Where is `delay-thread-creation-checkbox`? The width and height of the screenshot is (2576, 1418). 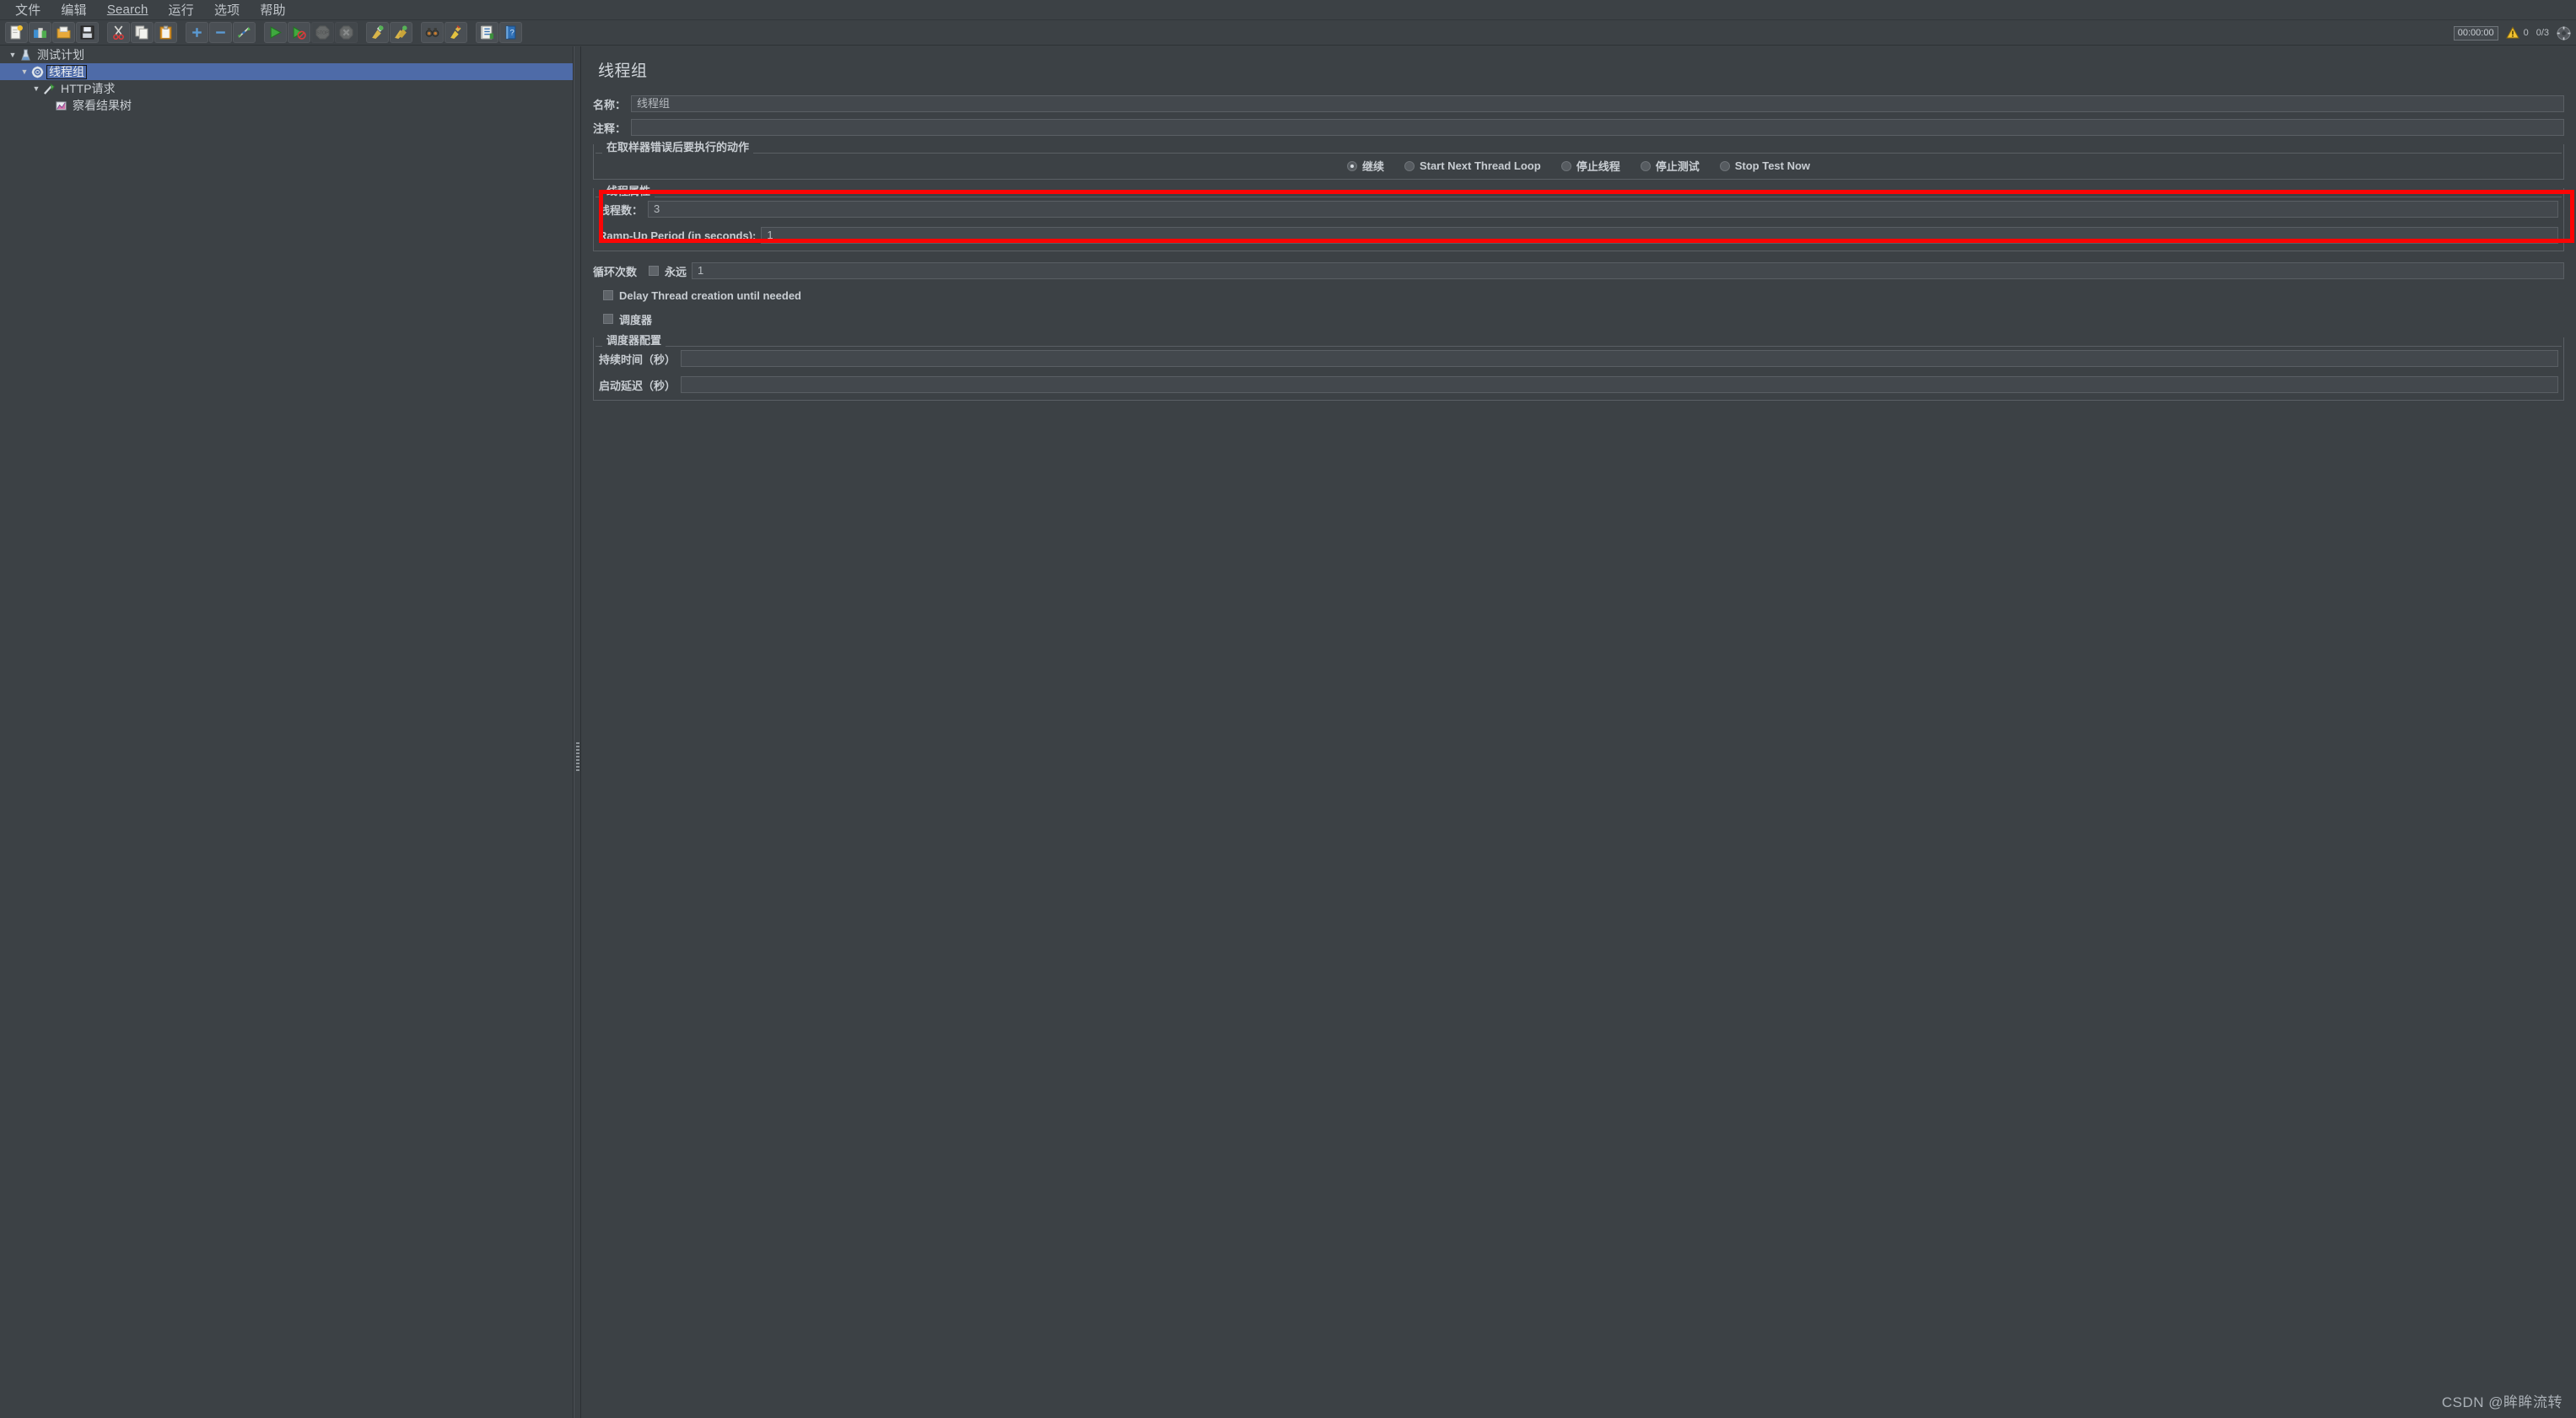 delay-thread-creation-checkbox is located at coordinates (608, 295).